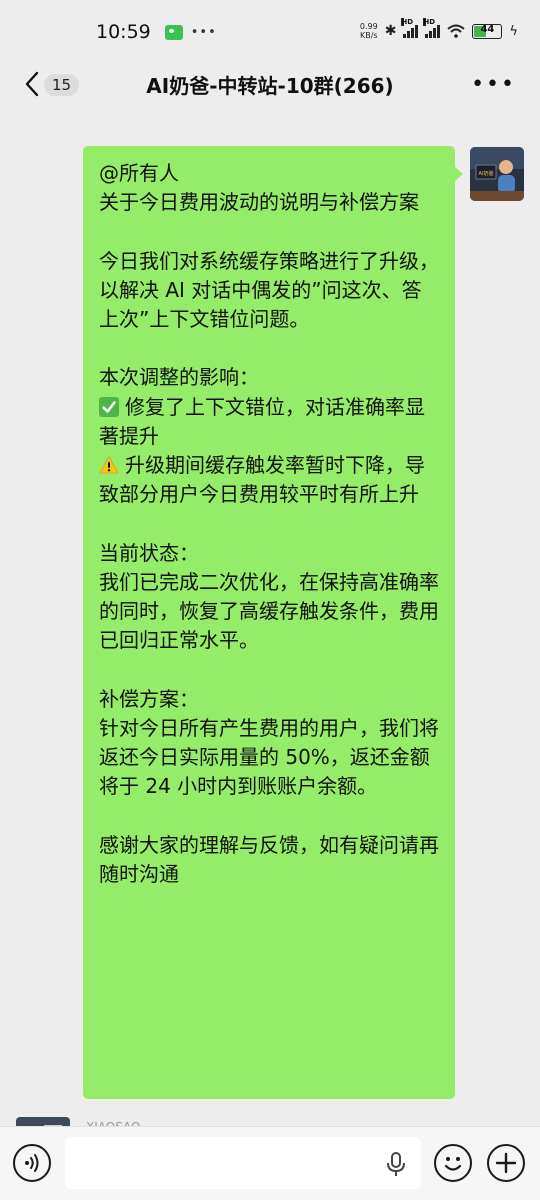 Image resolution: width=540 pixels, height=1200 pixels. What do you see at coordinates (513, 31) in the screenshot?
I see `charging-icon: ϟ` at bounding box center [513, 31].